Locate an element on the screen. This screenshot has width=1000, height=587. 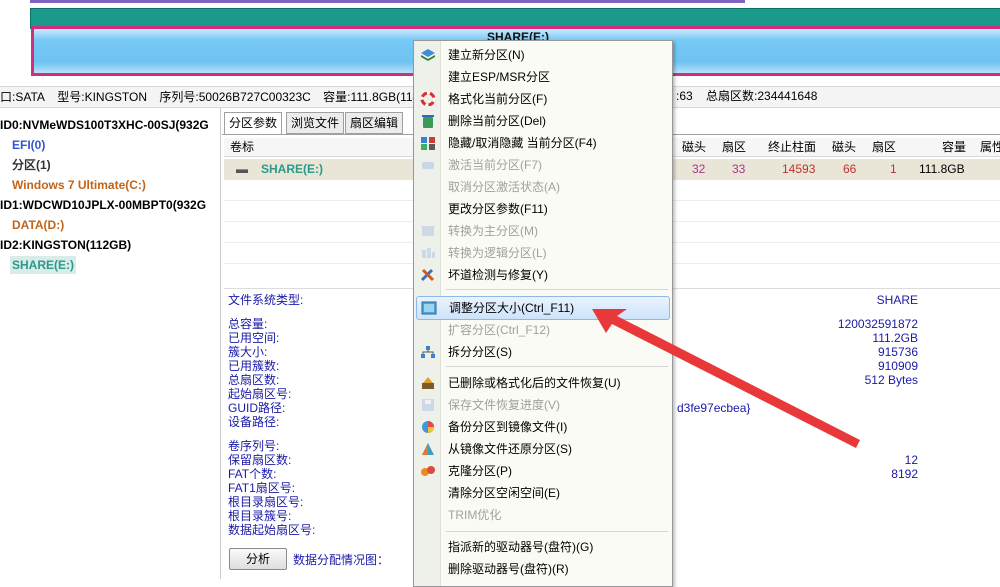
fs-type-value: SHARE is located at coordinates (897, 300).